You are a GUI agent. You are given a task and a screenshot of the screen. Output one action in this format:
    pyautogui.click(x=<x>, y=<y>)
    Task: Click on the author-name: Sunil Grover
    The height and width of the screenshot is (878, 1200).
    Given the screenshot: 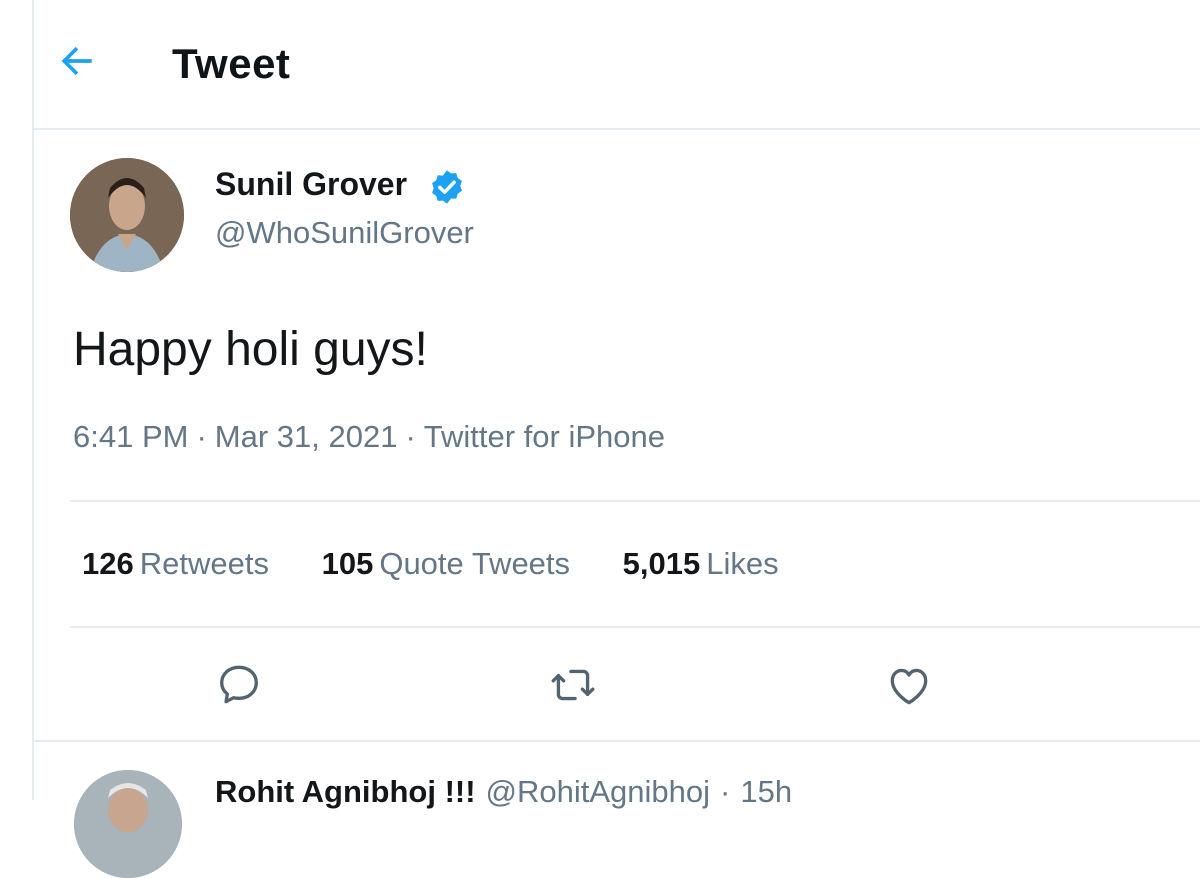 What is the action you would take?
    pyautogui.click(x=311, y=184)
    